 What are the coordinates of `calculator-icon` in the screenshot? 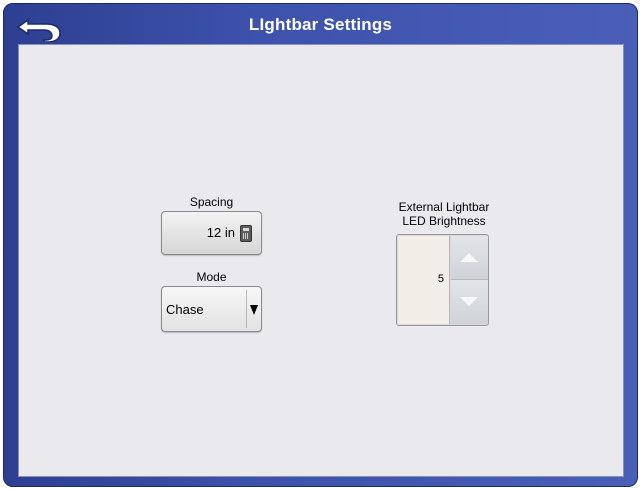 It's located at (246, 233).